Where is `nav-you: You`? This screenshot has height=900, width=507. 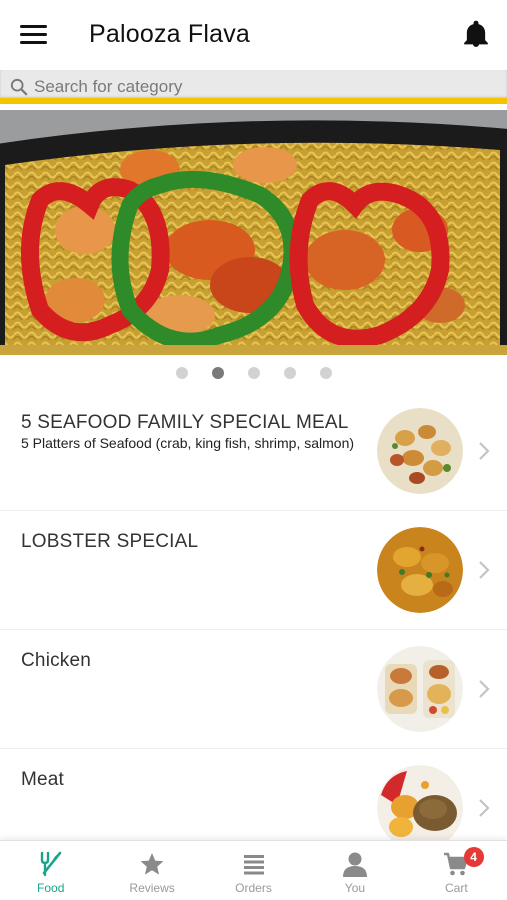
nav-you: You is located at coordinates (354, 870).